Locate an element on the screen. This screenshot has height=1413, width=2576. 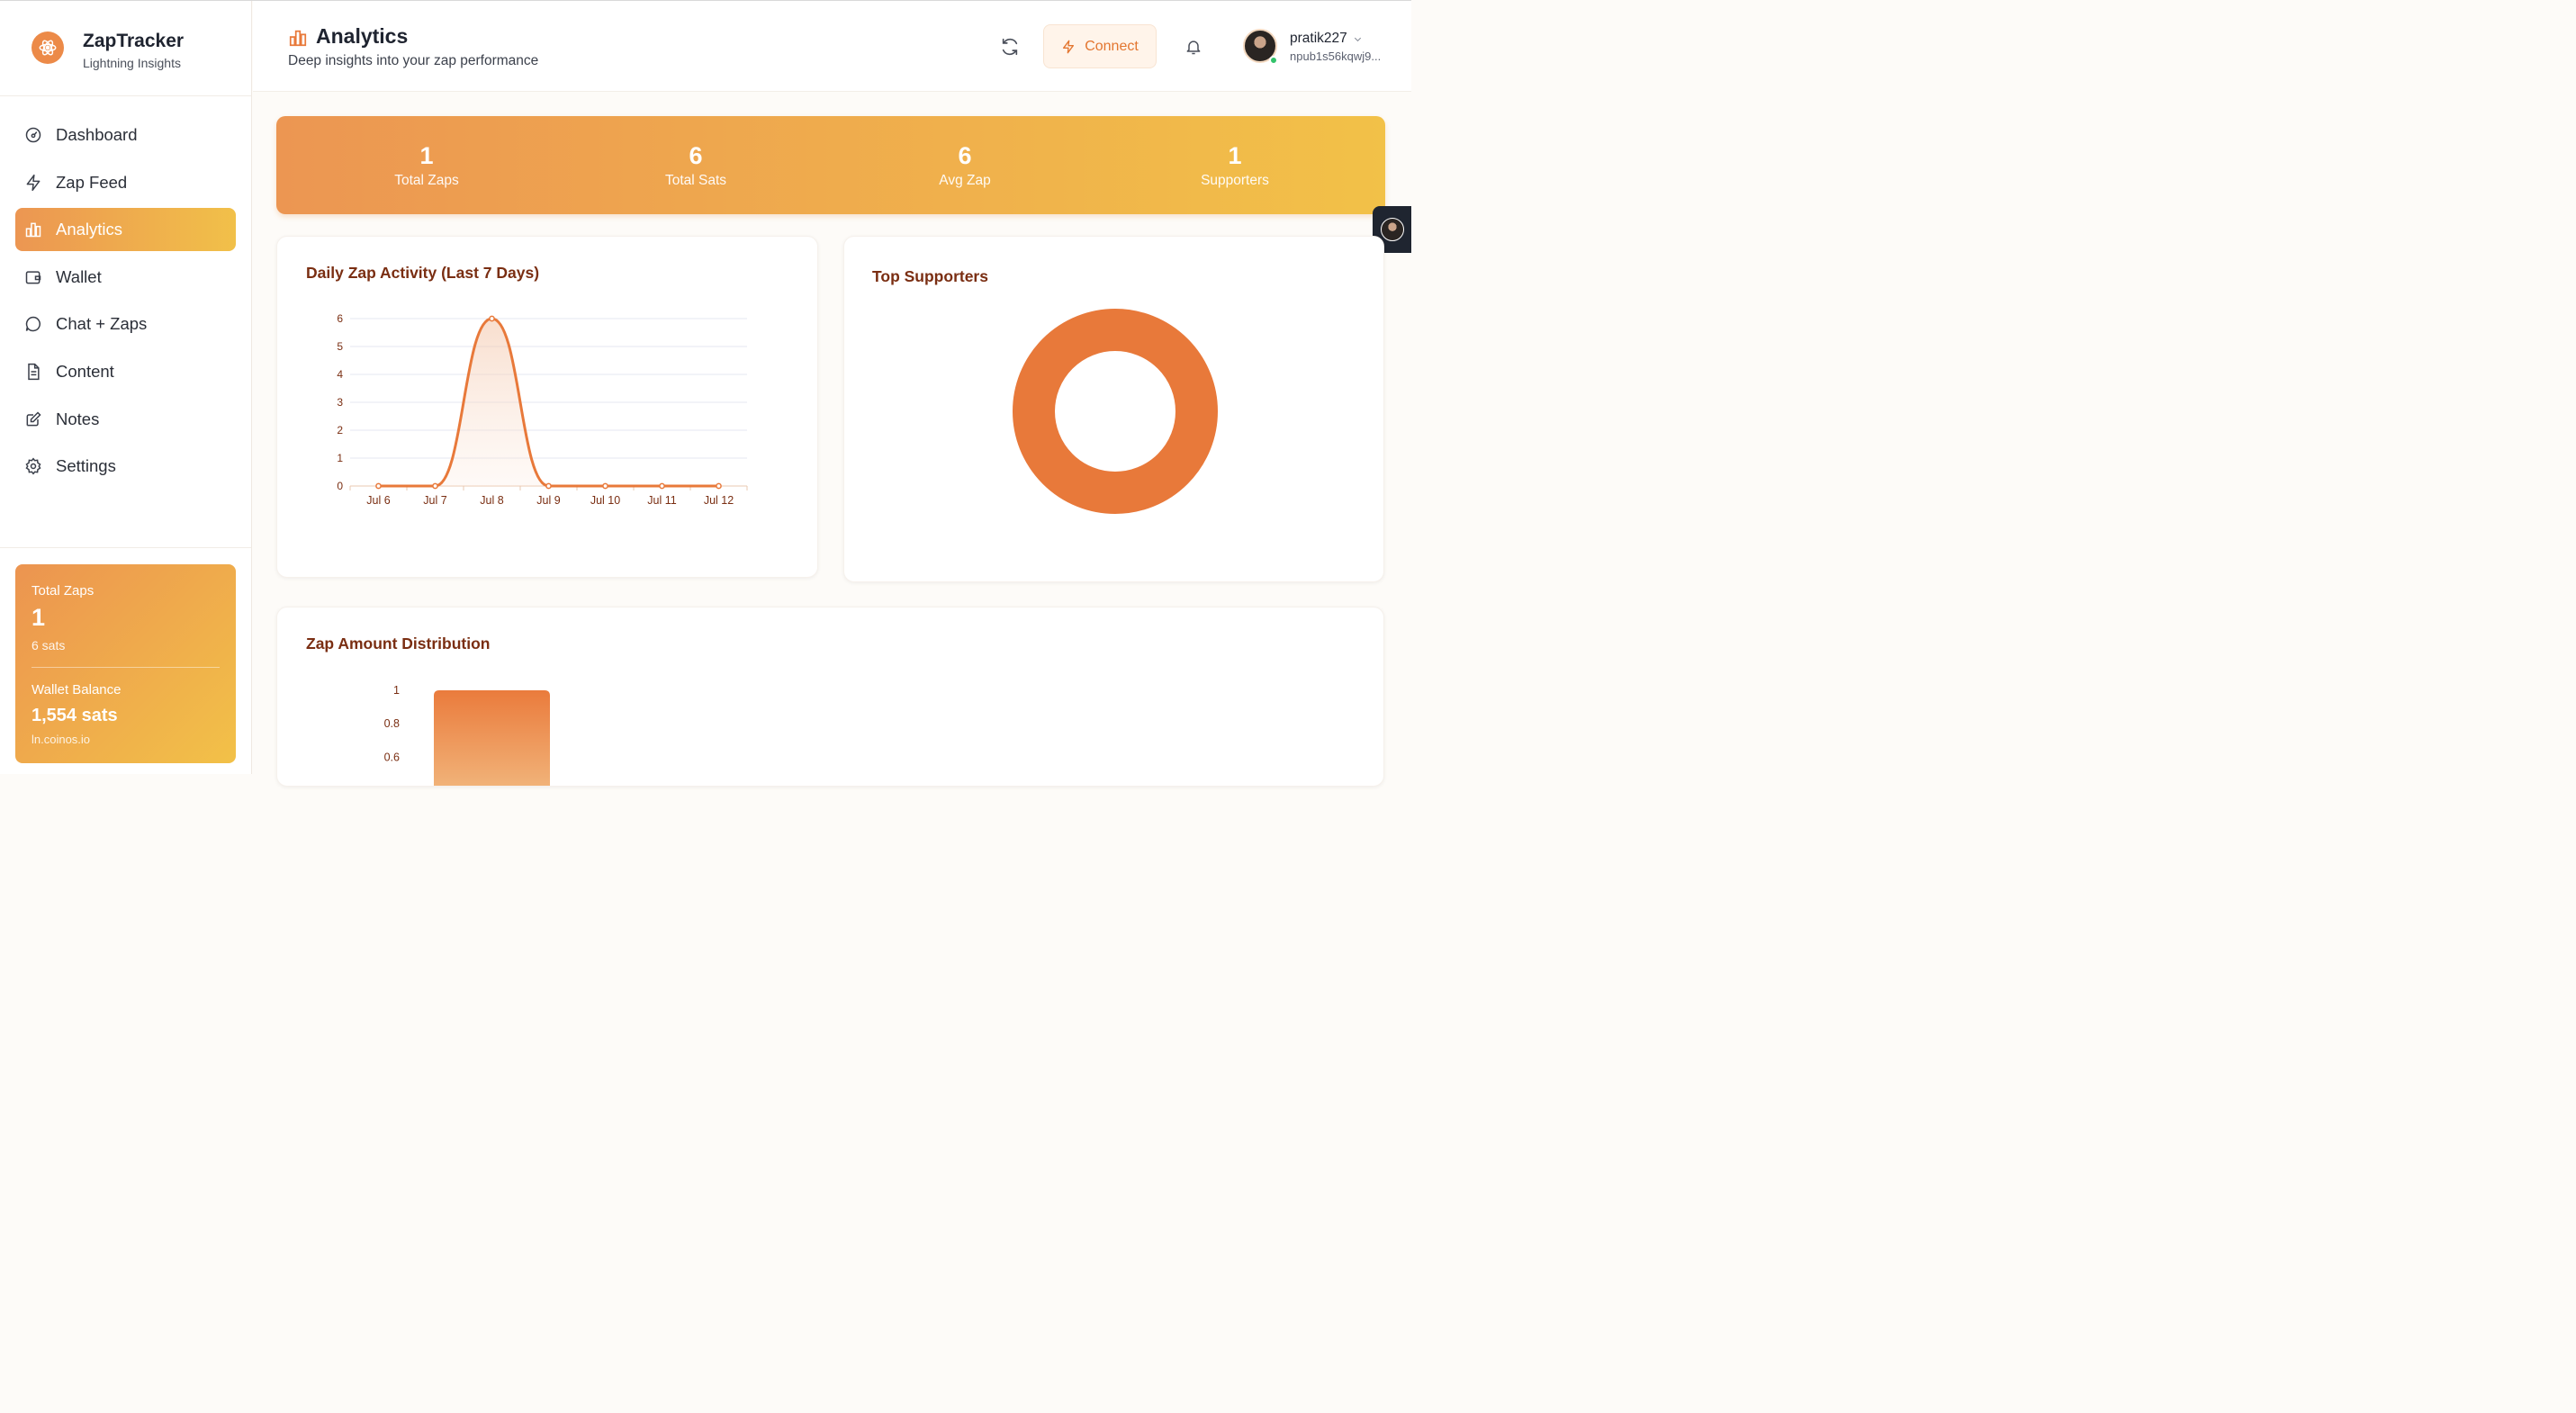
sidebar-item-dashboard: Dashboard is located at coordinates (125, 135).